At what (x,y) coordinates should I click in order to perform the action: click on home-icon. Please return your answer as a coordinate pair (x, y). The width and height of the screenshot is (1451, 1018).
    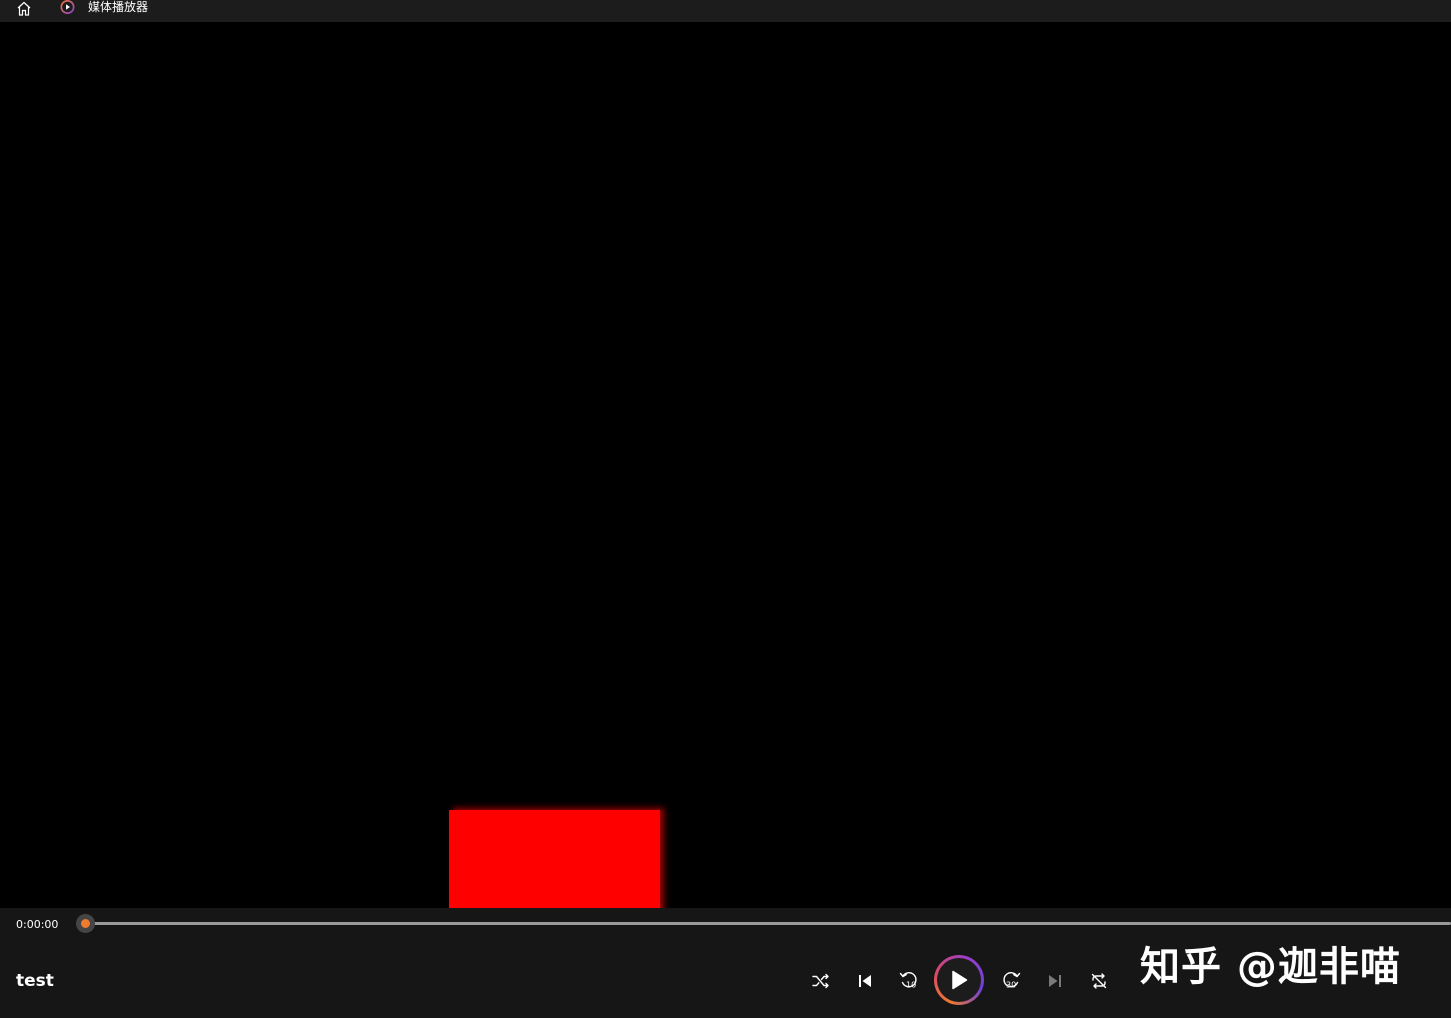
    Looking at the image, I should click on (24, 8).